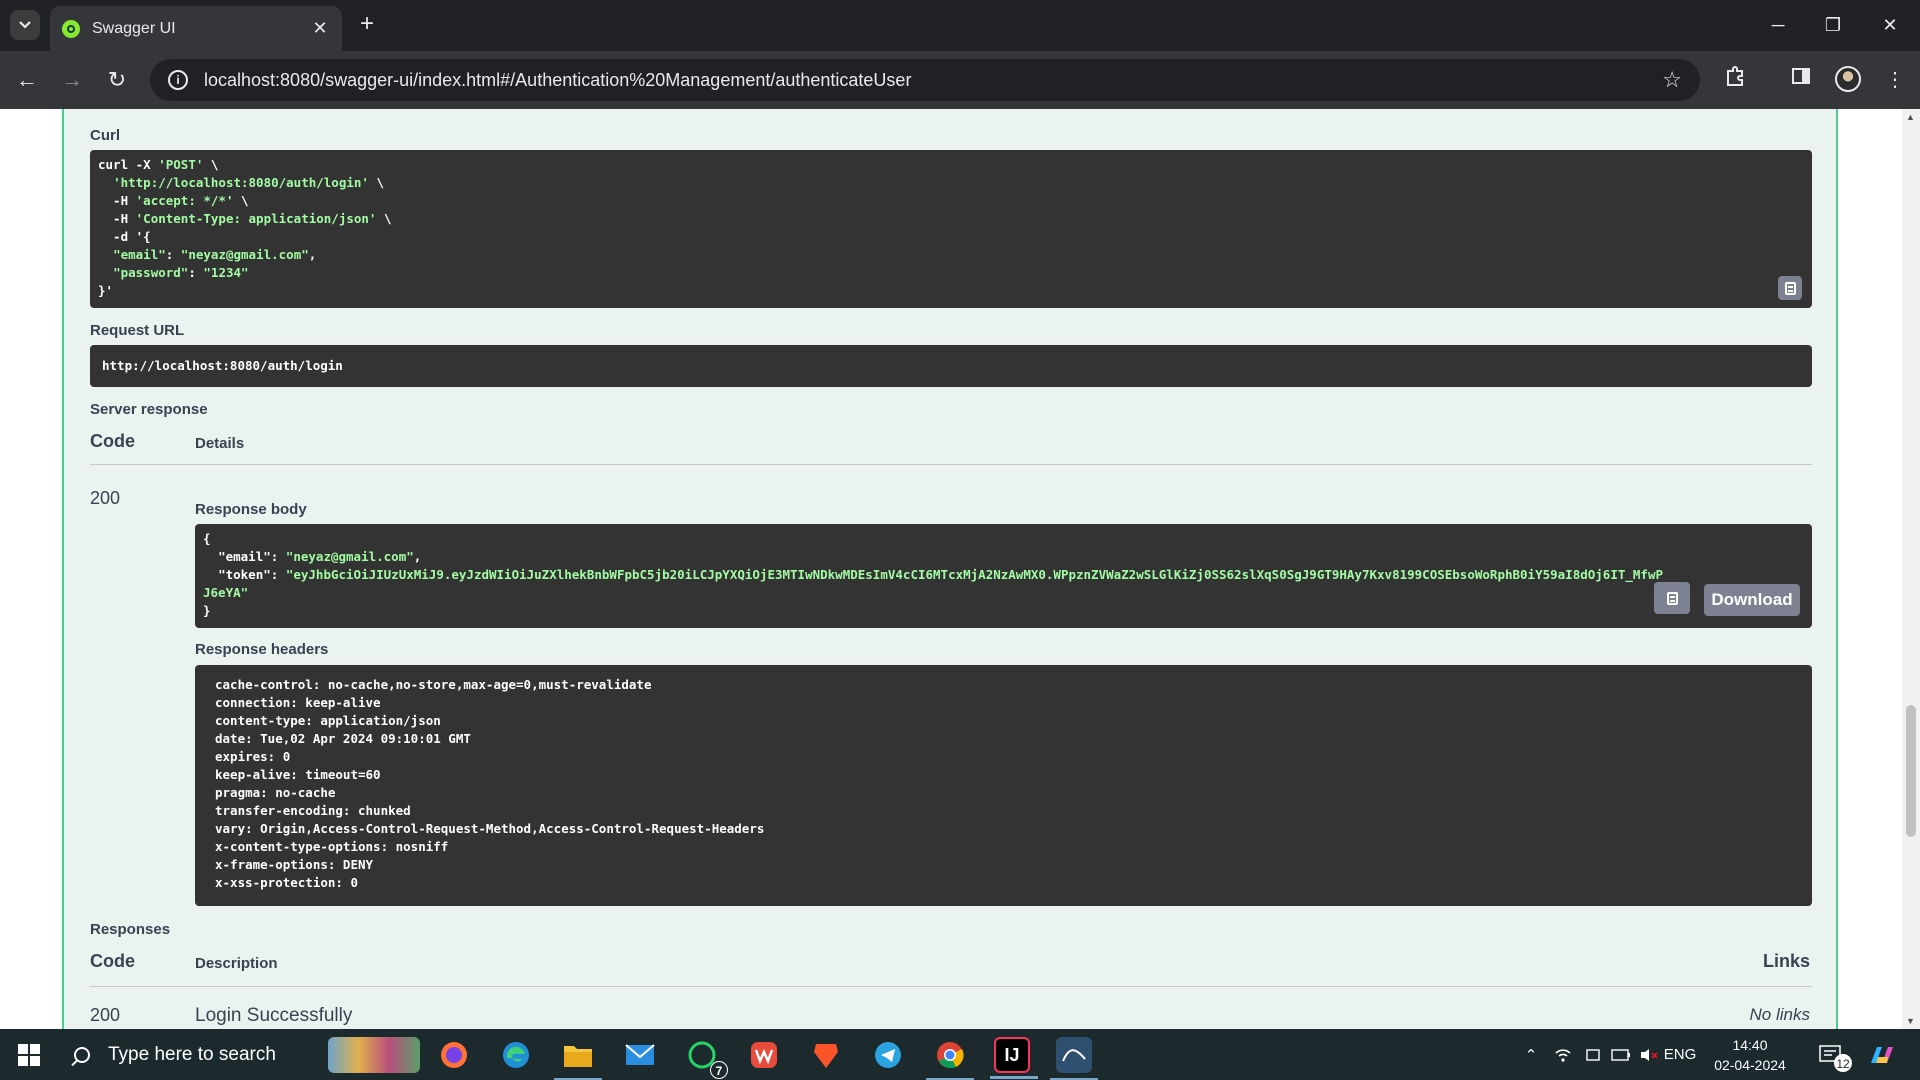  Describe the element at coordinates (1911, 771) in the screenshot. I see `scrollbar-thumb` at that location.